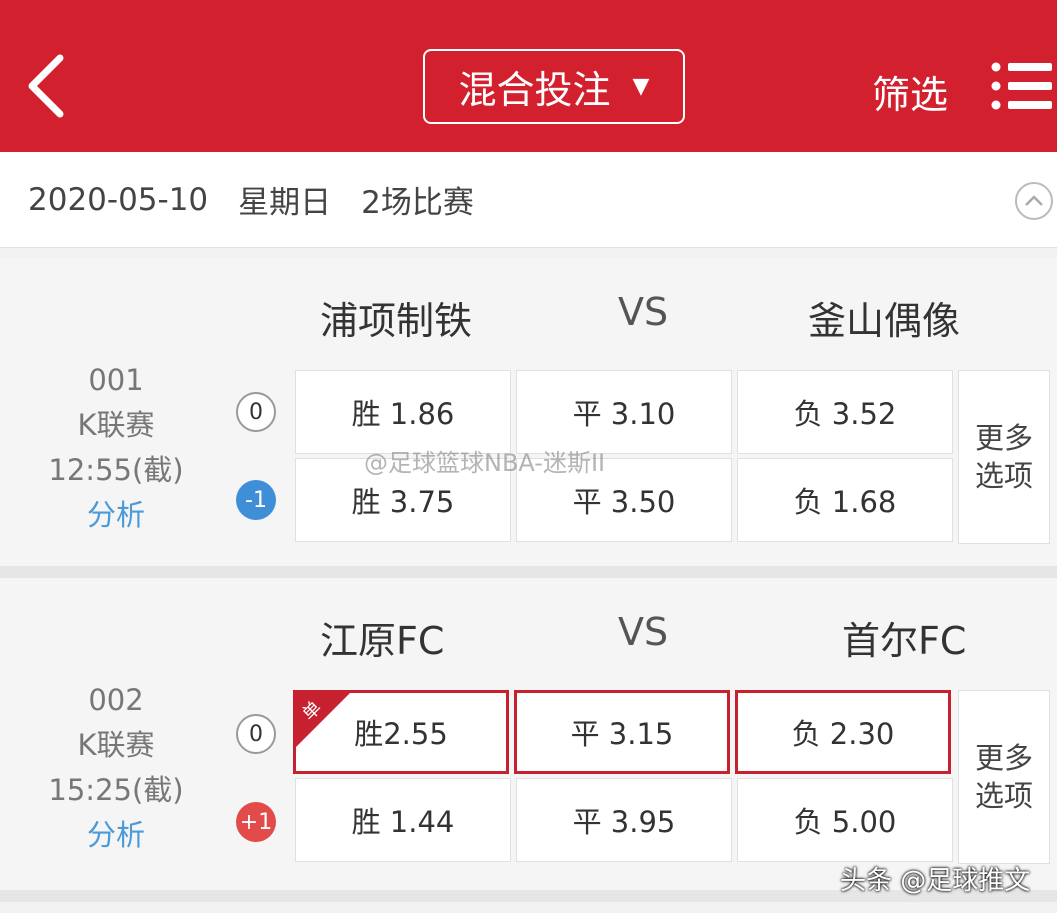 Image resolution: width=1057 pixels, height=913 pixels. Describe the element at coordinates (624, 820) in the screenshot. I see `handicap-odds-draw: 平 3.95` at that location.